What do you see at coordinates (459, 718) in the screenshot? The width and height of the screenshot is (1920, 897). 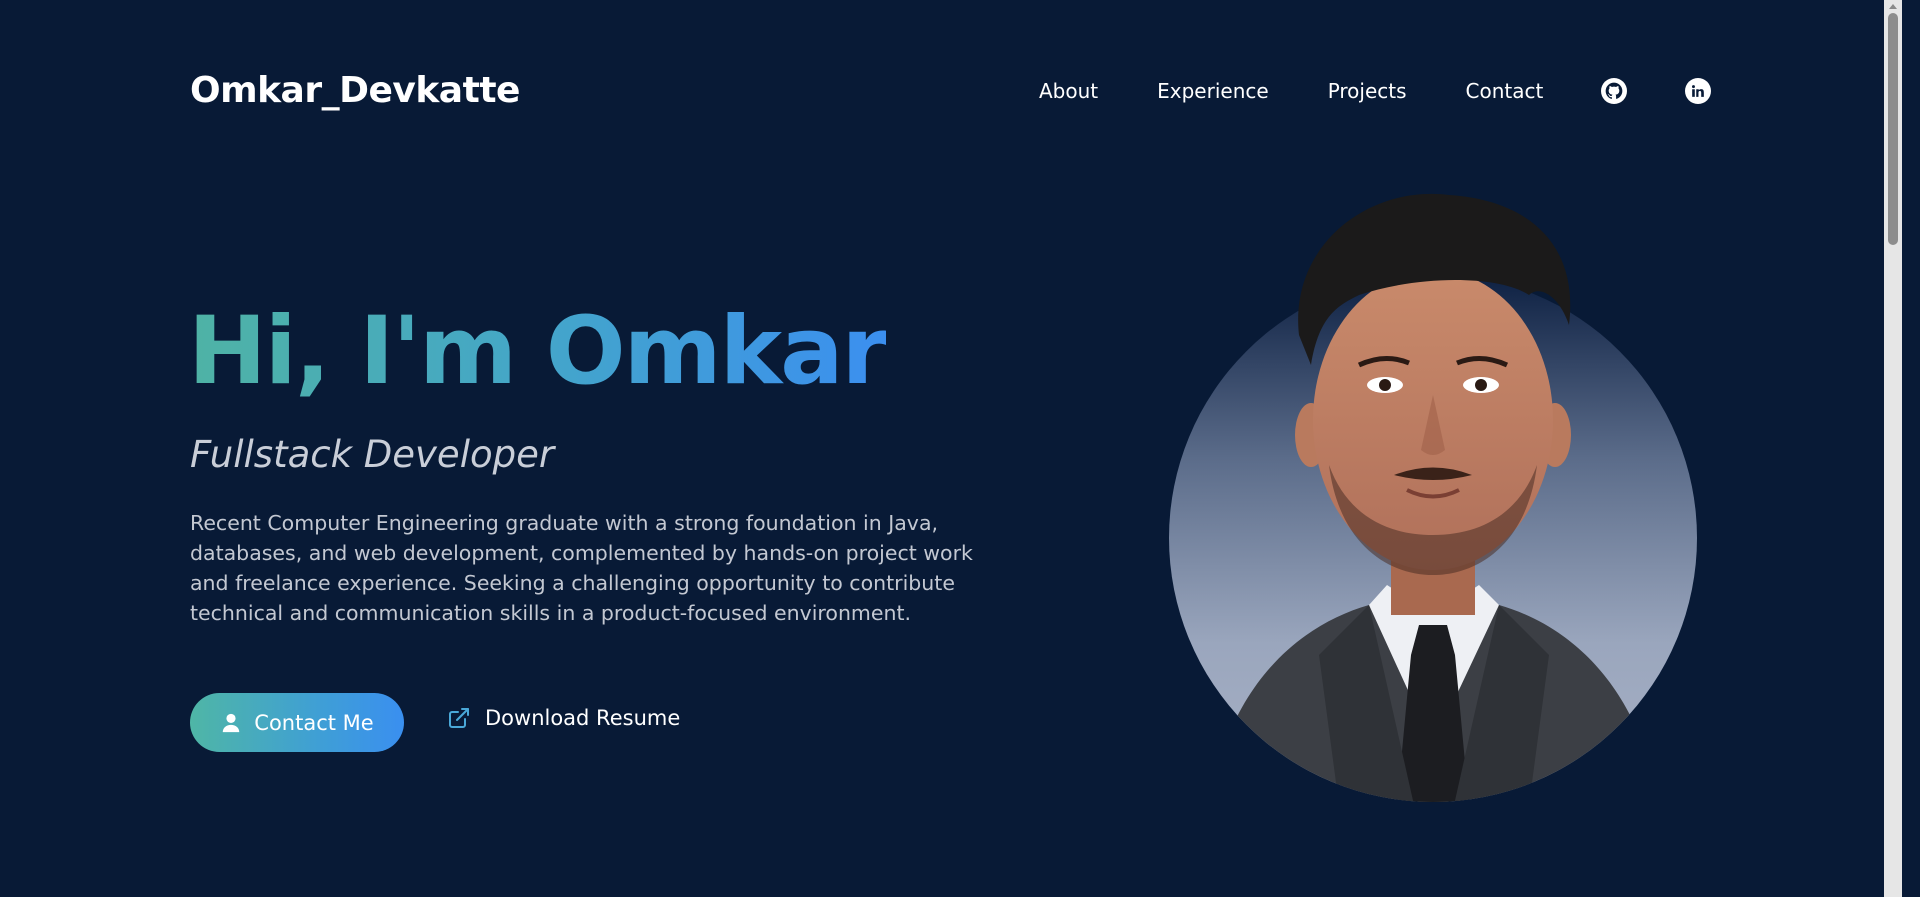 I see `external-link-icon` at bounding box center [459, 718].